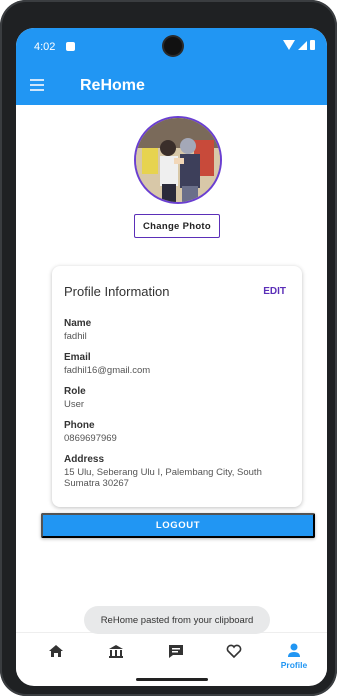  What do you see at coordinates (274, 291) in the screenshot?
I see `edit-button: EDIT` at bounding box center [274, 291].